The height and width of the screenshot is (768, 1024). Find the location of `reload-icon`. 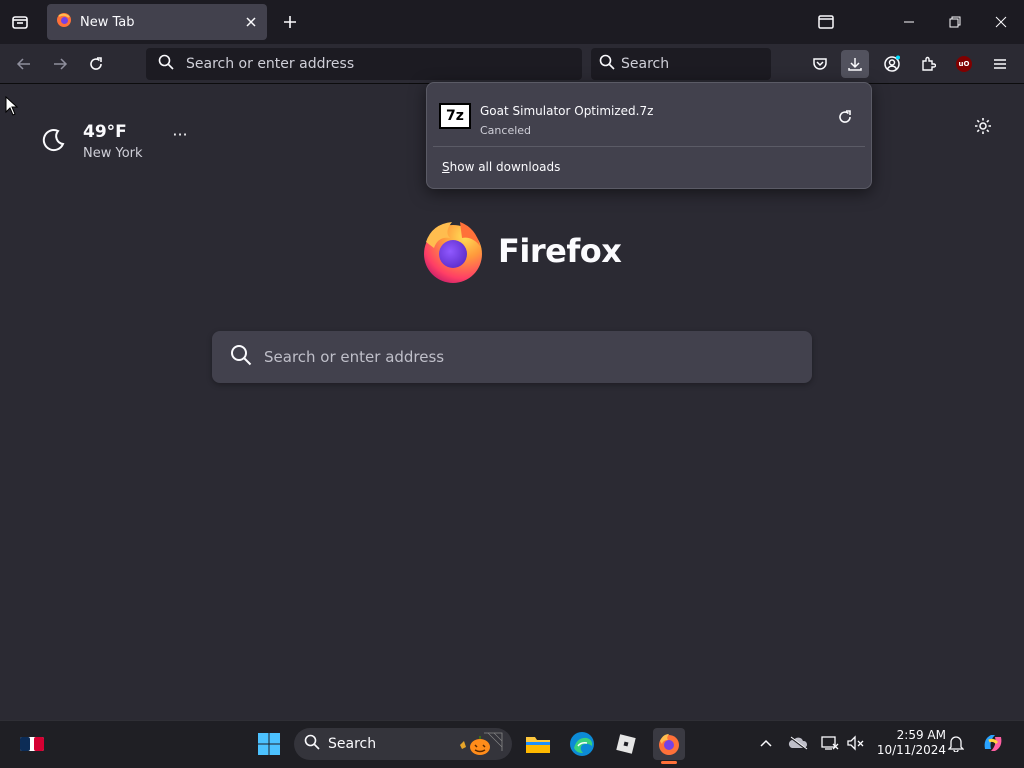

reload-icon is located at coordinates (96, 64).